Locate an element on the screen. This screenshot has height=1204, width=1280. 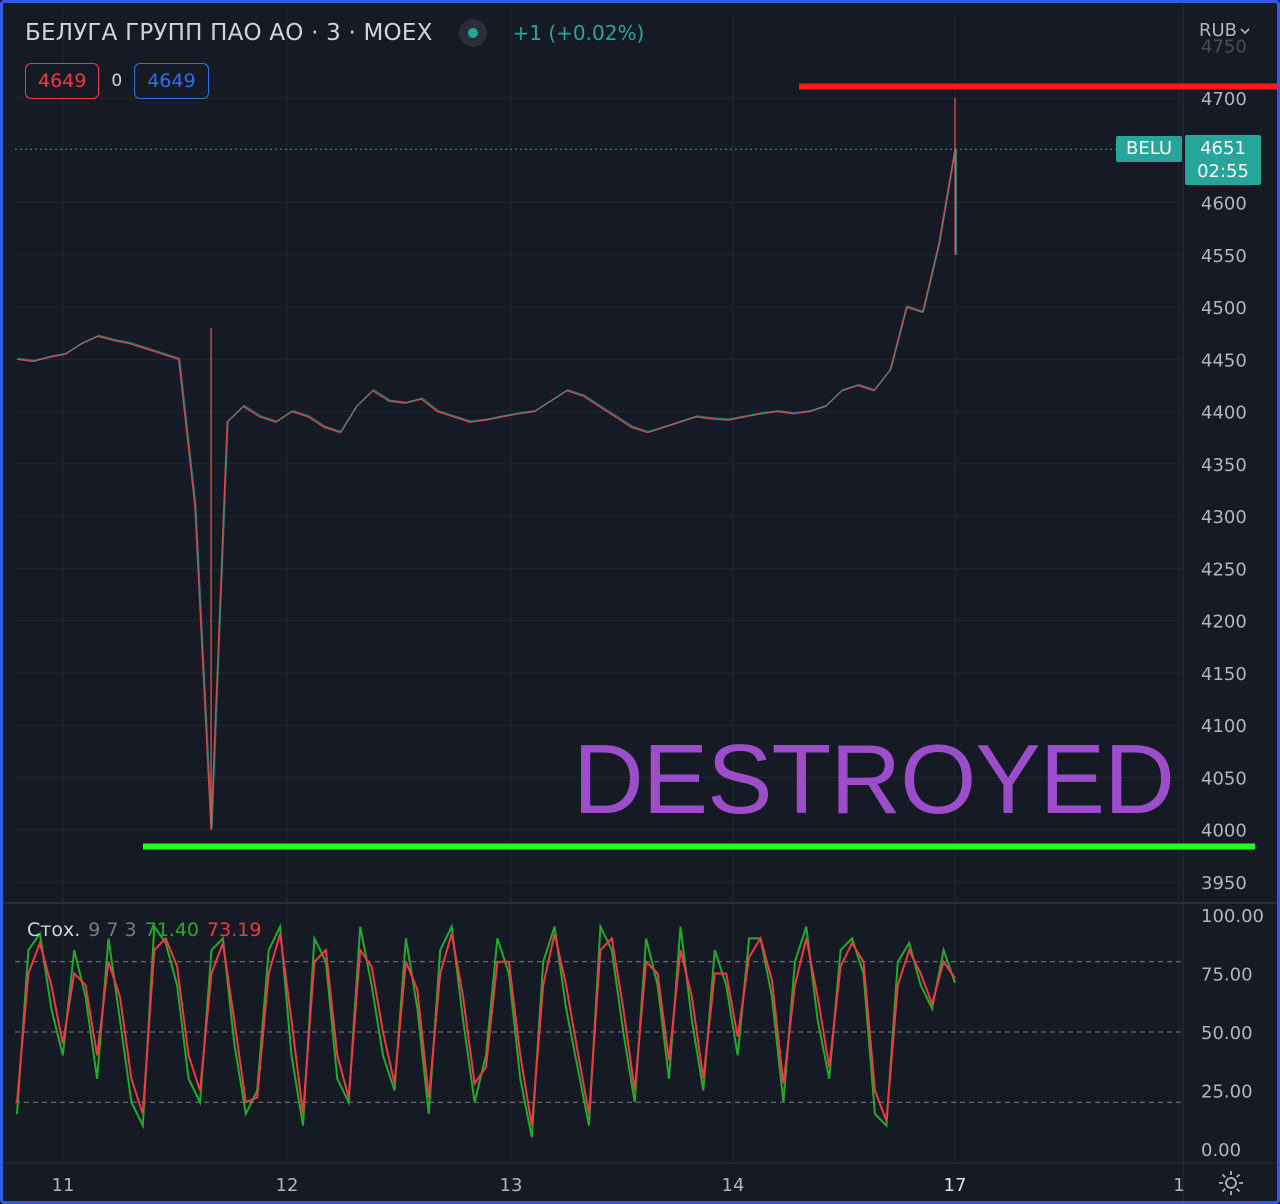
x-tick-label: 17 is located at coordinates (955, 1185).